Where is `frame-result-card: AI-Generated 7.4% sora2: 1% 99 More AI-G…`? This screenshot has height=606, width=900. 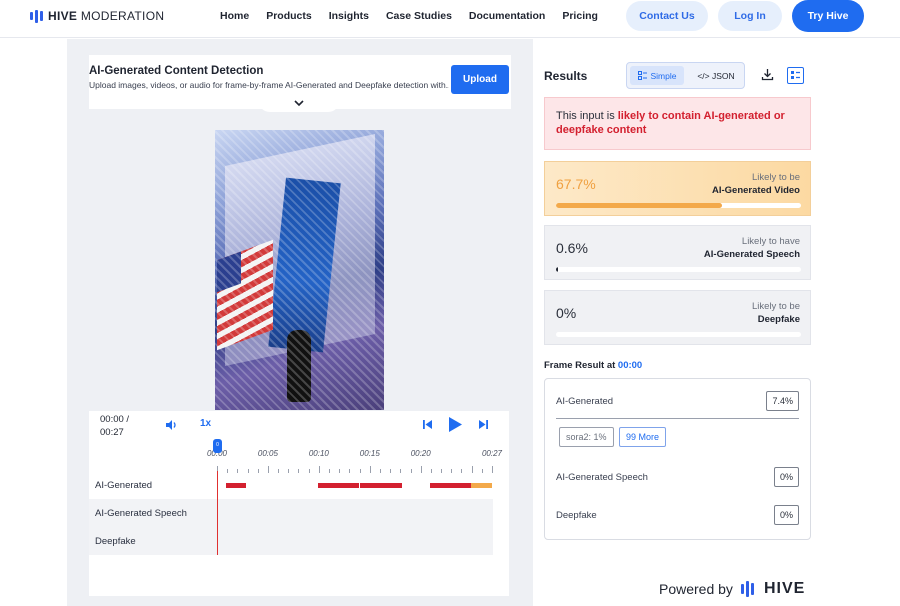 frame-result-card: AI-Generated 7.4% sora2: 1% 99 More AI-G… is located at coordinates (677, 459).